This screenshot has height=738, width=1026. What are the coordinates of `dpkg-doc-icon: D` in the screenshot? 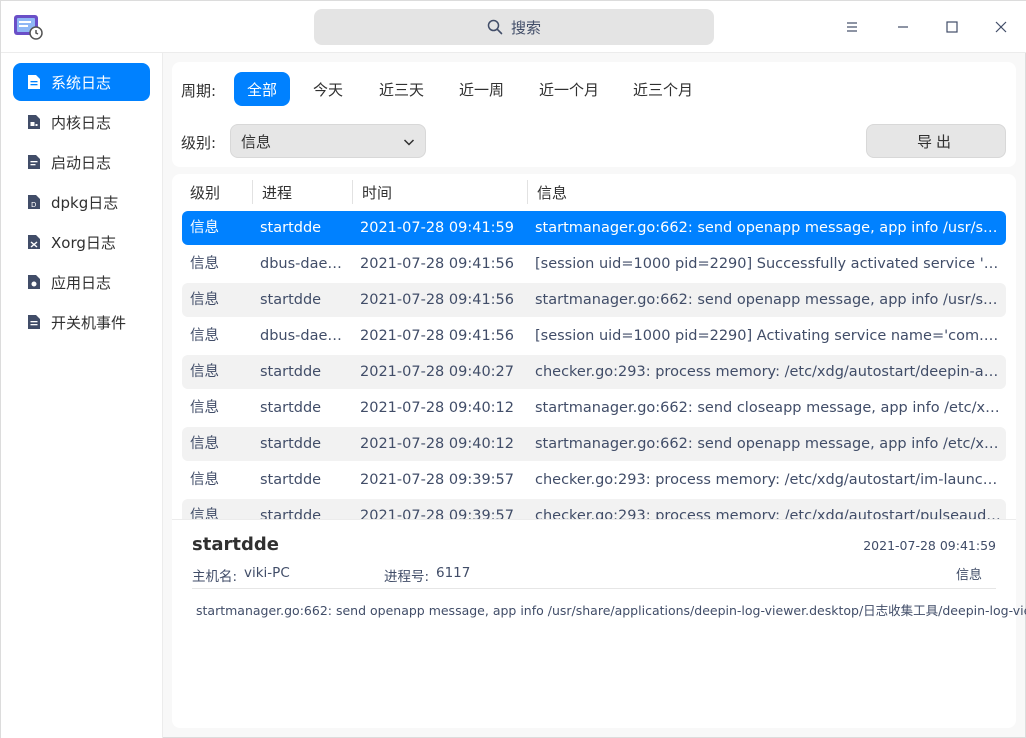 It's located at (34, 202).